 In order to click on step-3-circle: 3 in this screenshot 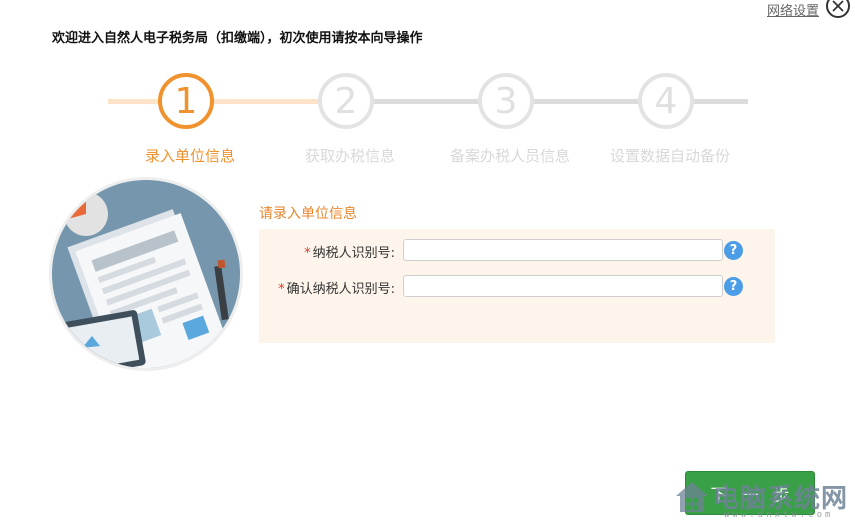, I will do `click(506, 101)`.